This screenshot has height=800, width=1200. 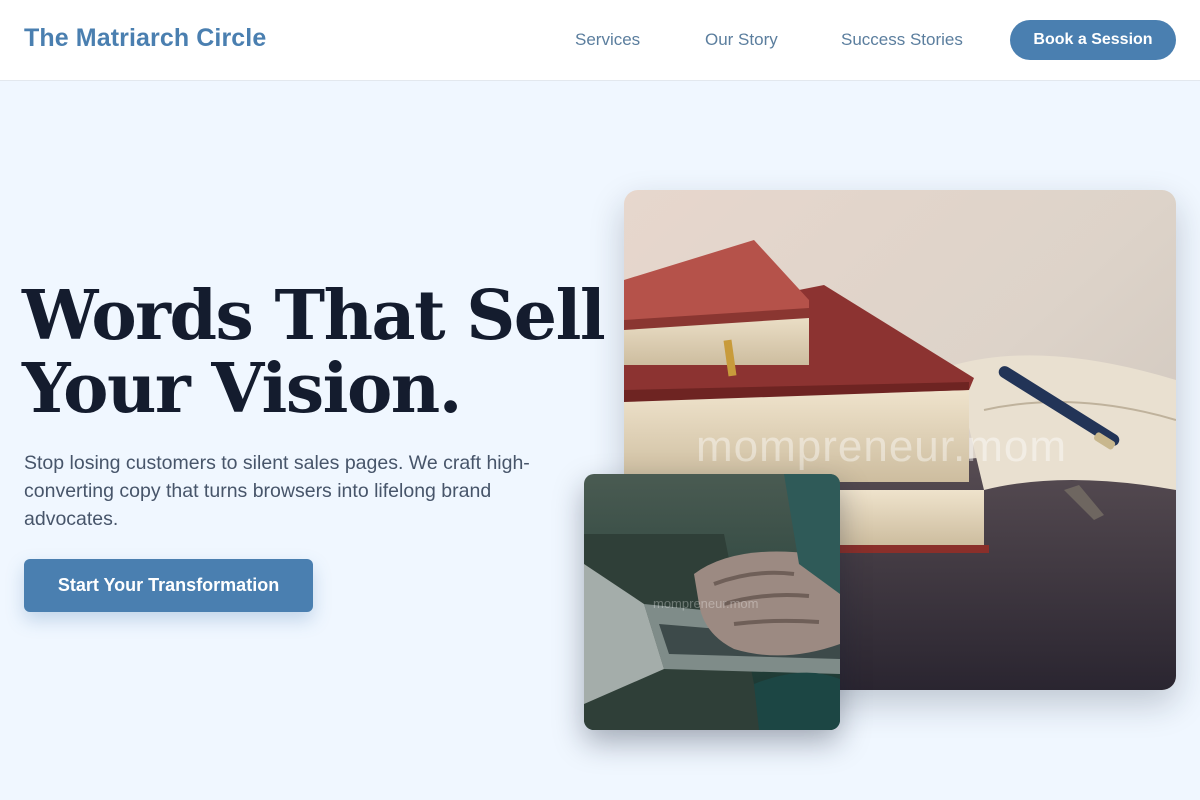 I want to click on brand-logo-text: The Matriarch Circle, so click(x=145, y=38).